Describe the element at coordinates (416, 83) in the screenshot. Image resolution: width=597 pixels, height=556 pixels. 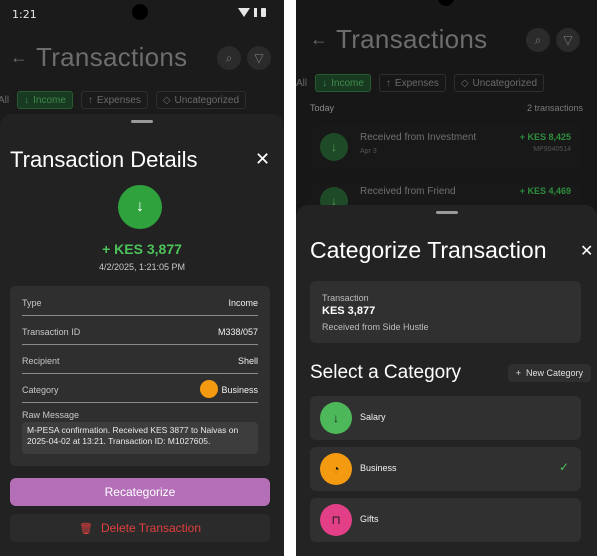
I see `filter-expenses-label: Expenses` at that location.